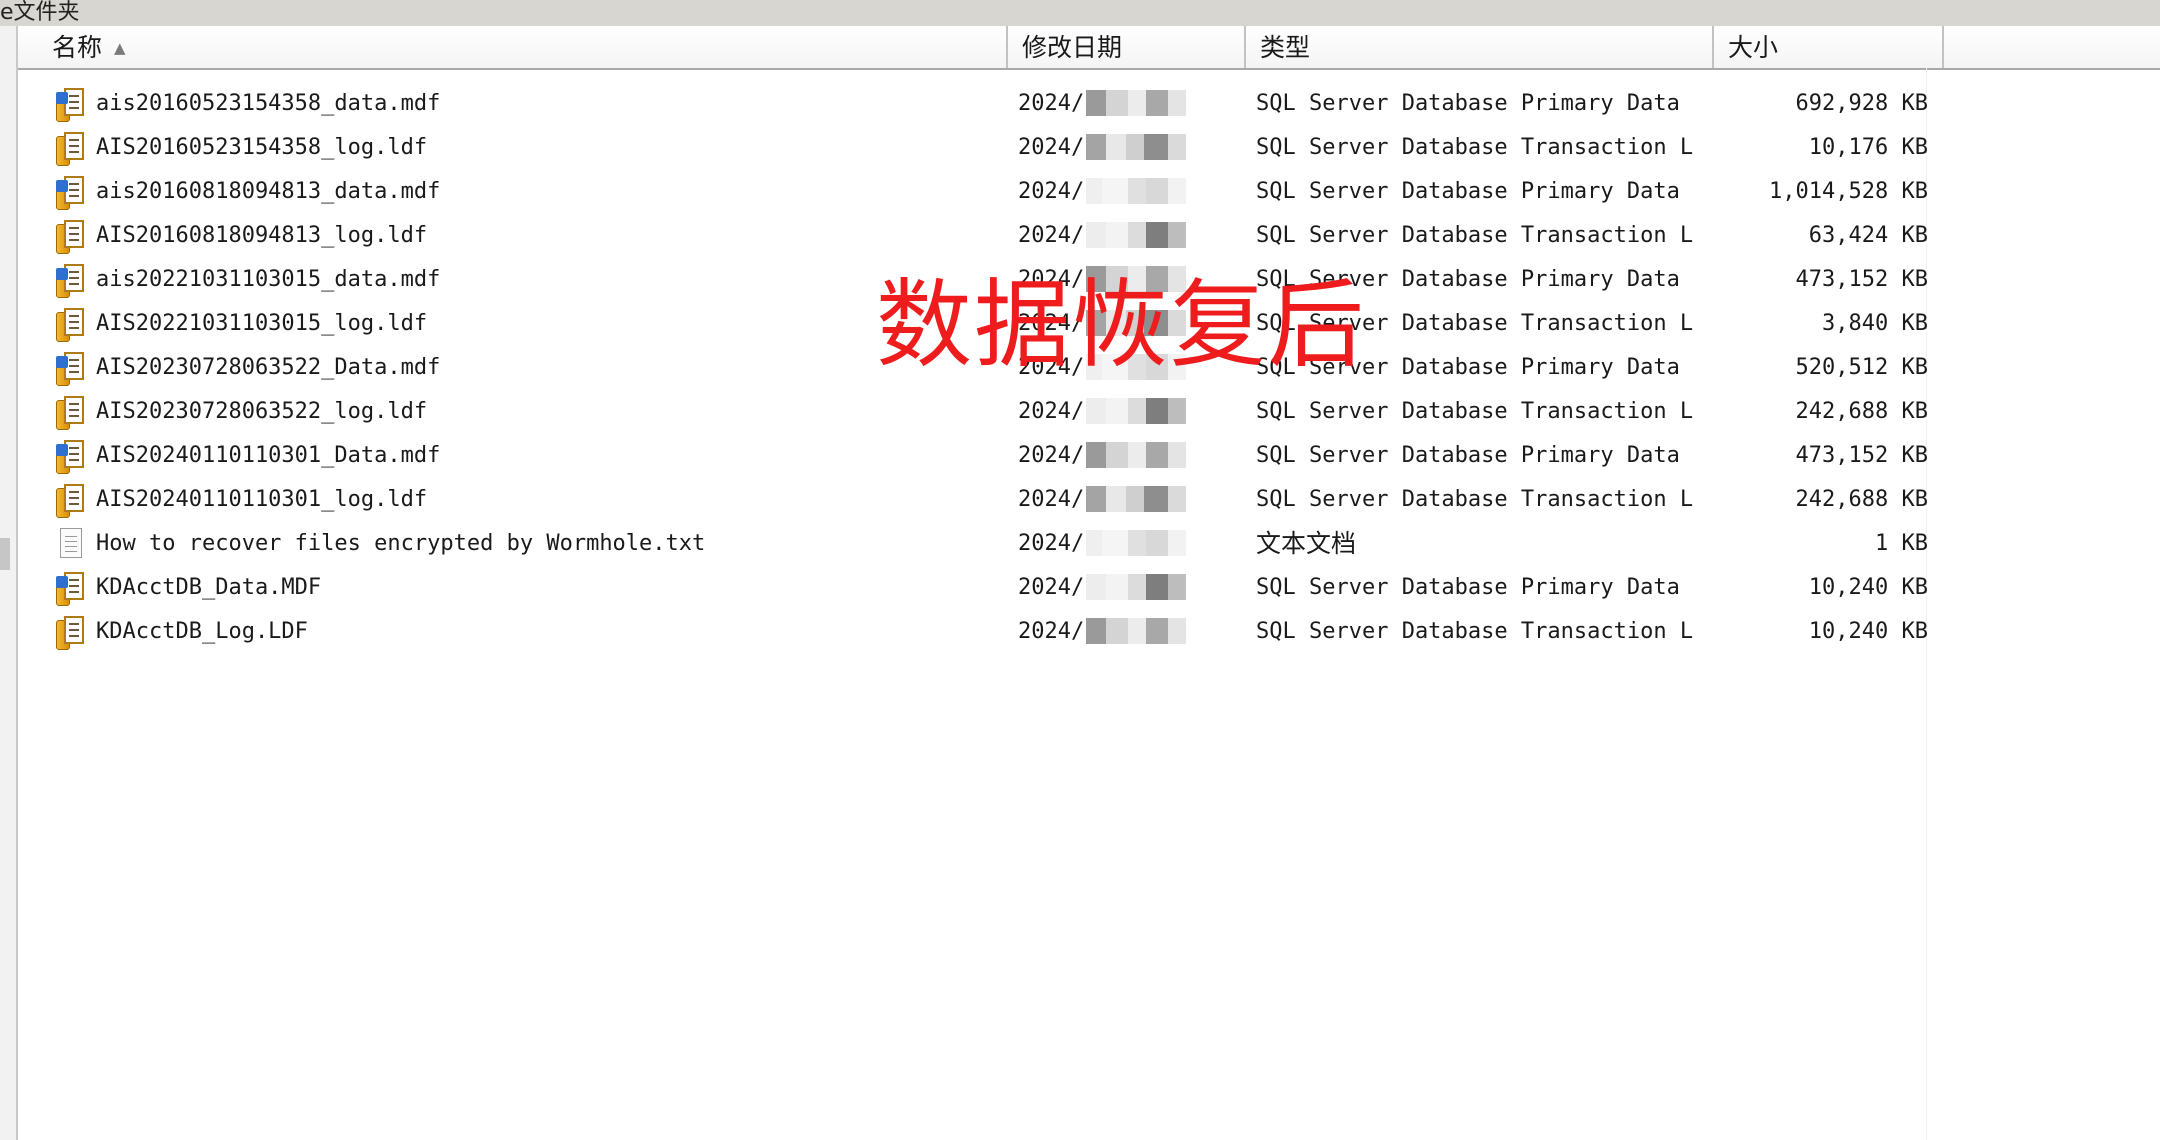  What do you see at coordinates (1861, 279) in the screenshot?
I see `file-size: 473,152 KB` at bounding box center [1861, 279].